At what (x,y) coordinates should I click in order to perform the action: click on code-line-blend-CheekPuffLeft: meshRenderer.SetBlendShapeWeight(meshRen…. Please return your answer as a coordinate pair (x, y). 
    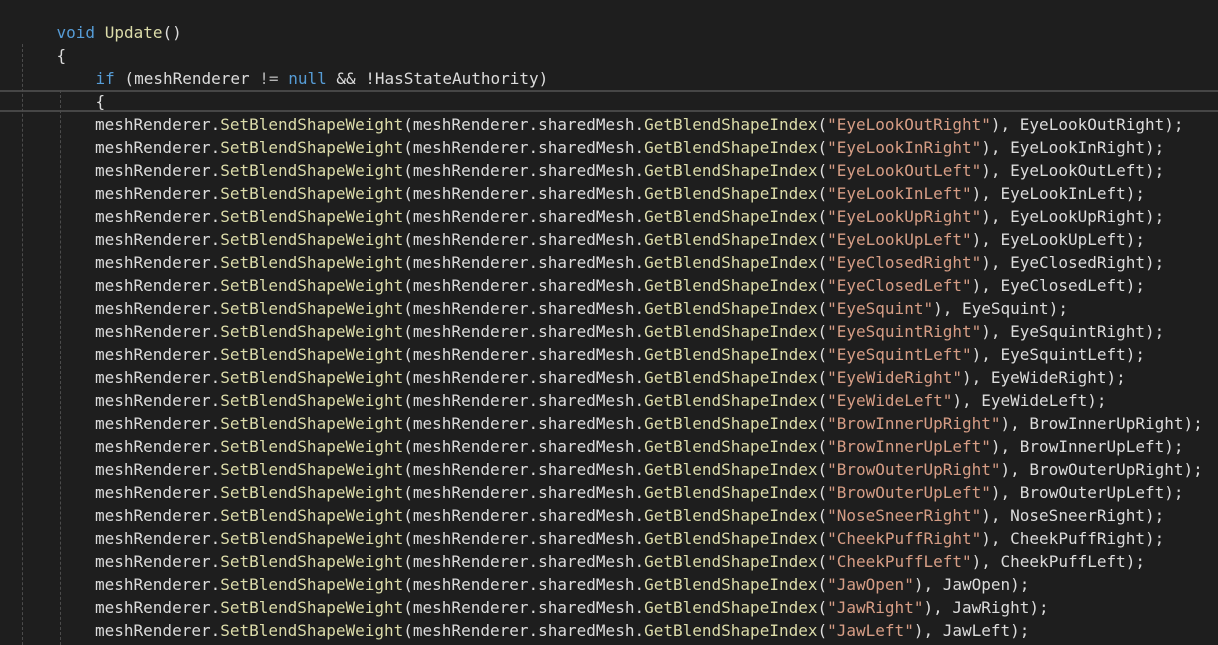
    Looking at the image, I should click on (620, 561).